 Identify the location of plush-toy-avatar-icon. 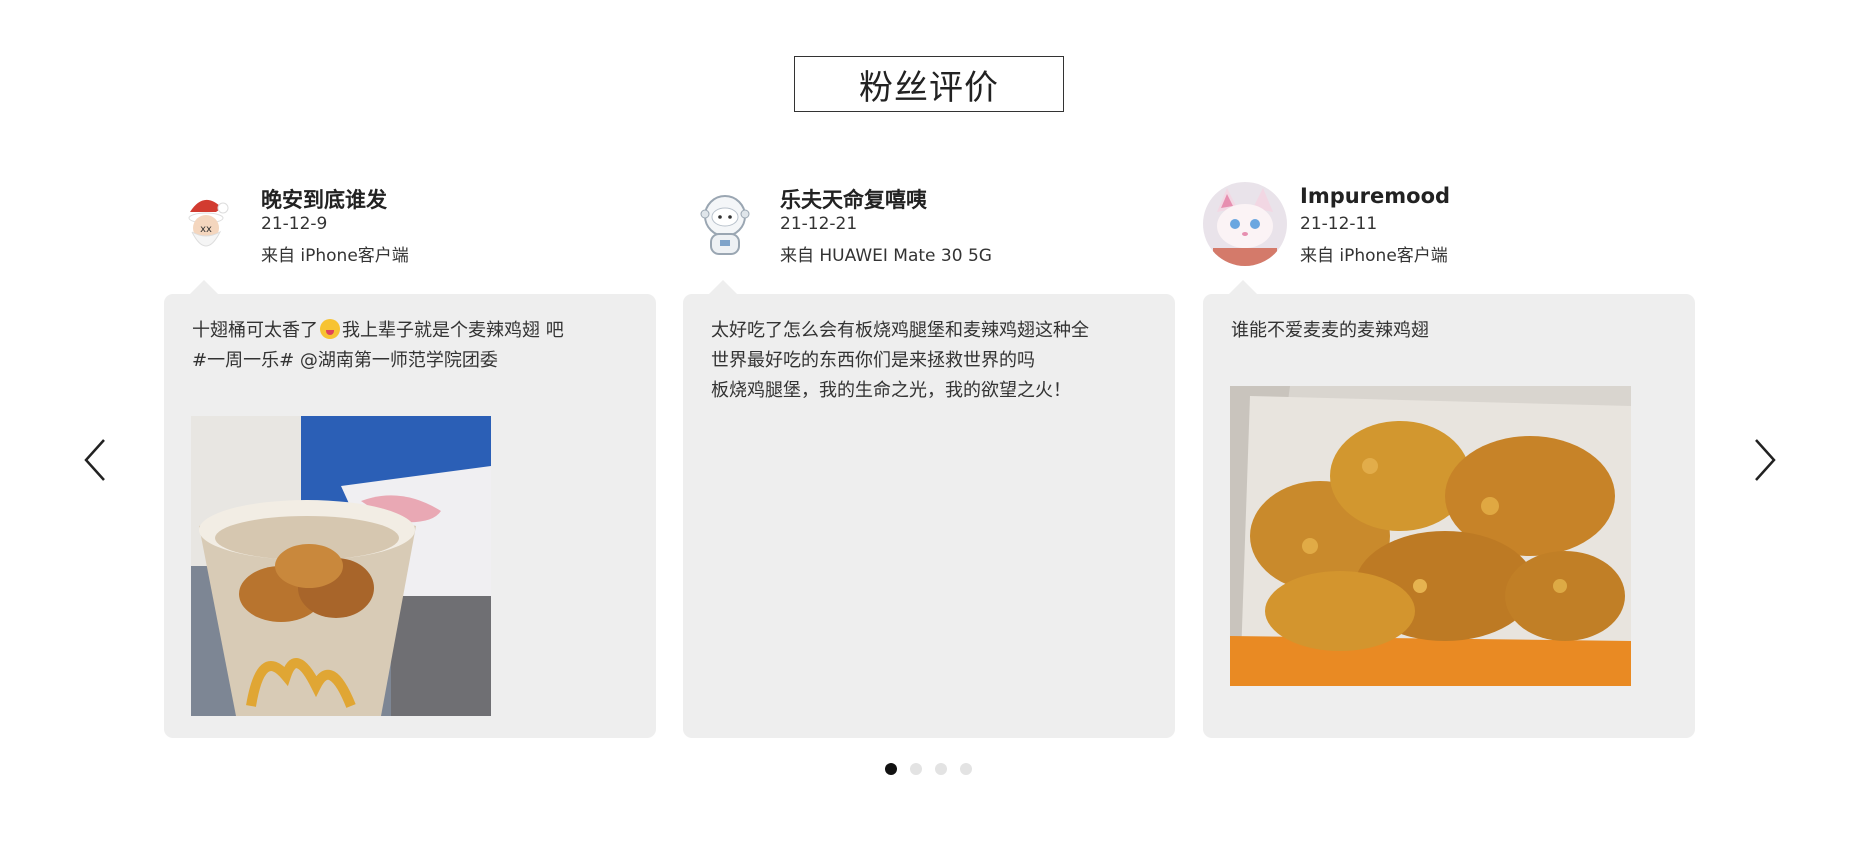
(1245, 224).